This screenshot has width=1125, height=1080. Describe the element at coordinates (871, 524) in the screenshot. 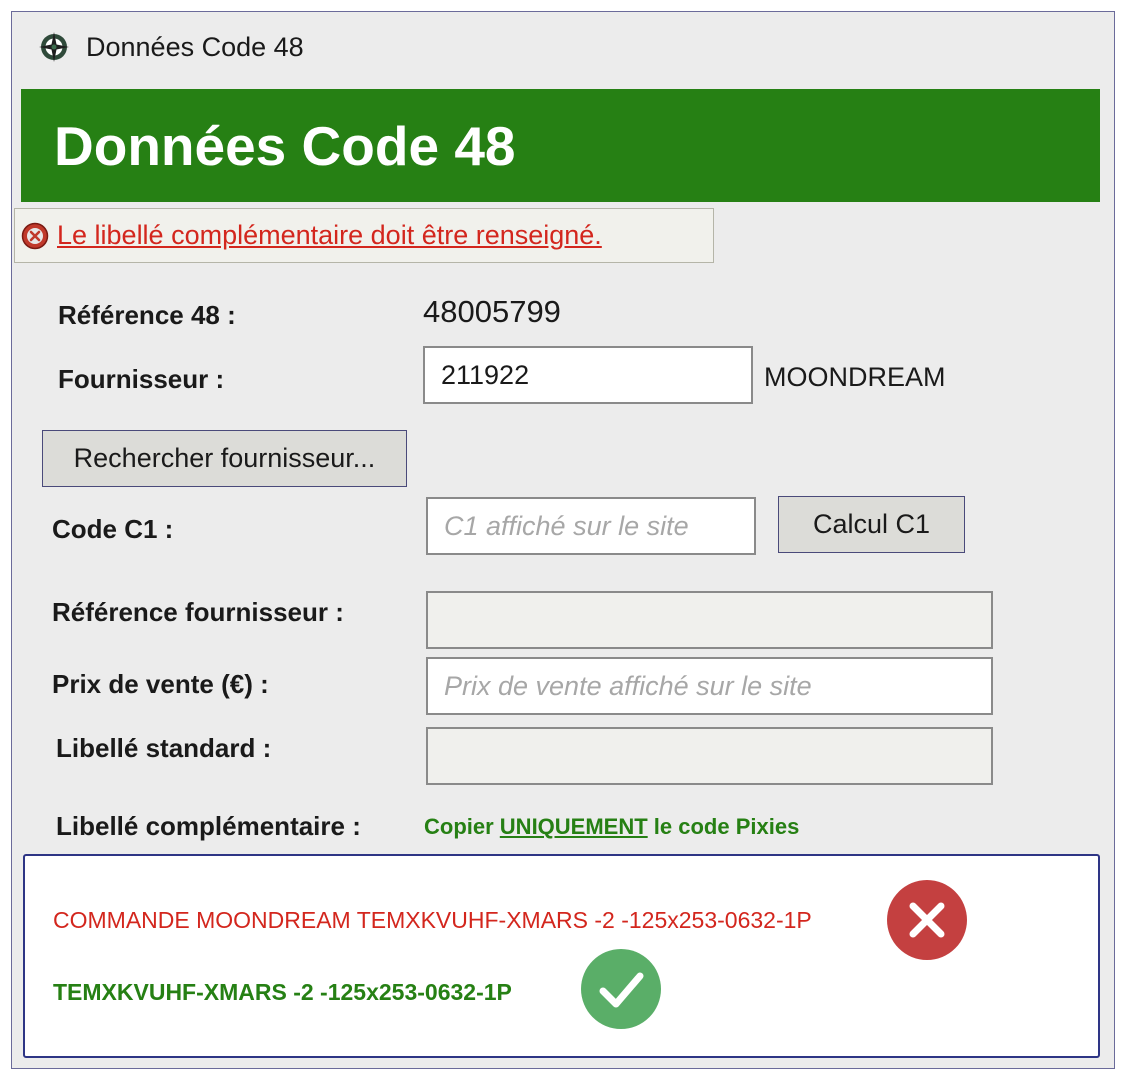

I see `calc-c1-button: Calcul C1` at that location.